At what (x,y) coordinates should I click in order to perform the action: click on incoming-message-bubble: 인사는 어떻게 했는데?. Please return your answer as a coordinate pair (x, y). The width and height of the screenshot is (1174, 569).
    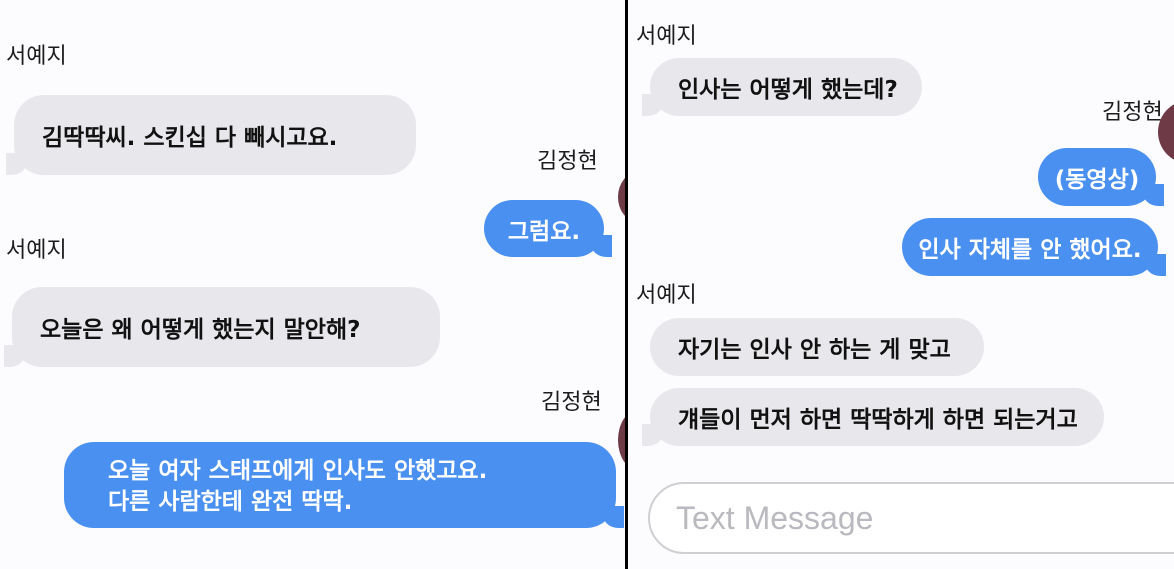
    Looking at the image, I should click on (782, 87).